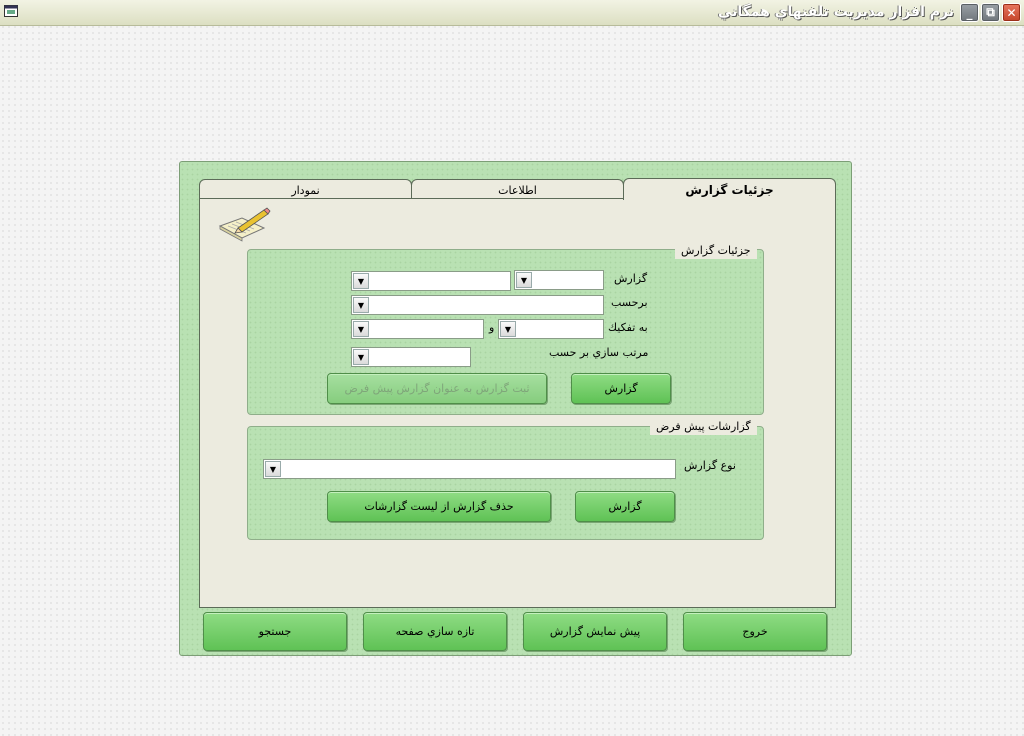 The height and width of the screenshot is (736, 1024). Describe the element at coordinates (517, 189) in the screenshot. I see `tab-info: اطلاعات` at that location.